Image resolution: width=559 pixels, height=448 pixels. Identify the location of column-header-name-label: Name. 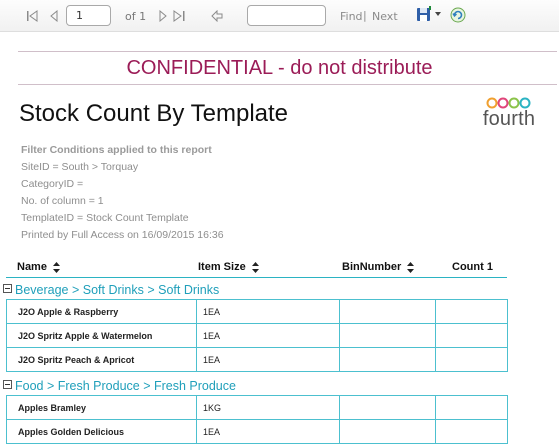
(32, 267).